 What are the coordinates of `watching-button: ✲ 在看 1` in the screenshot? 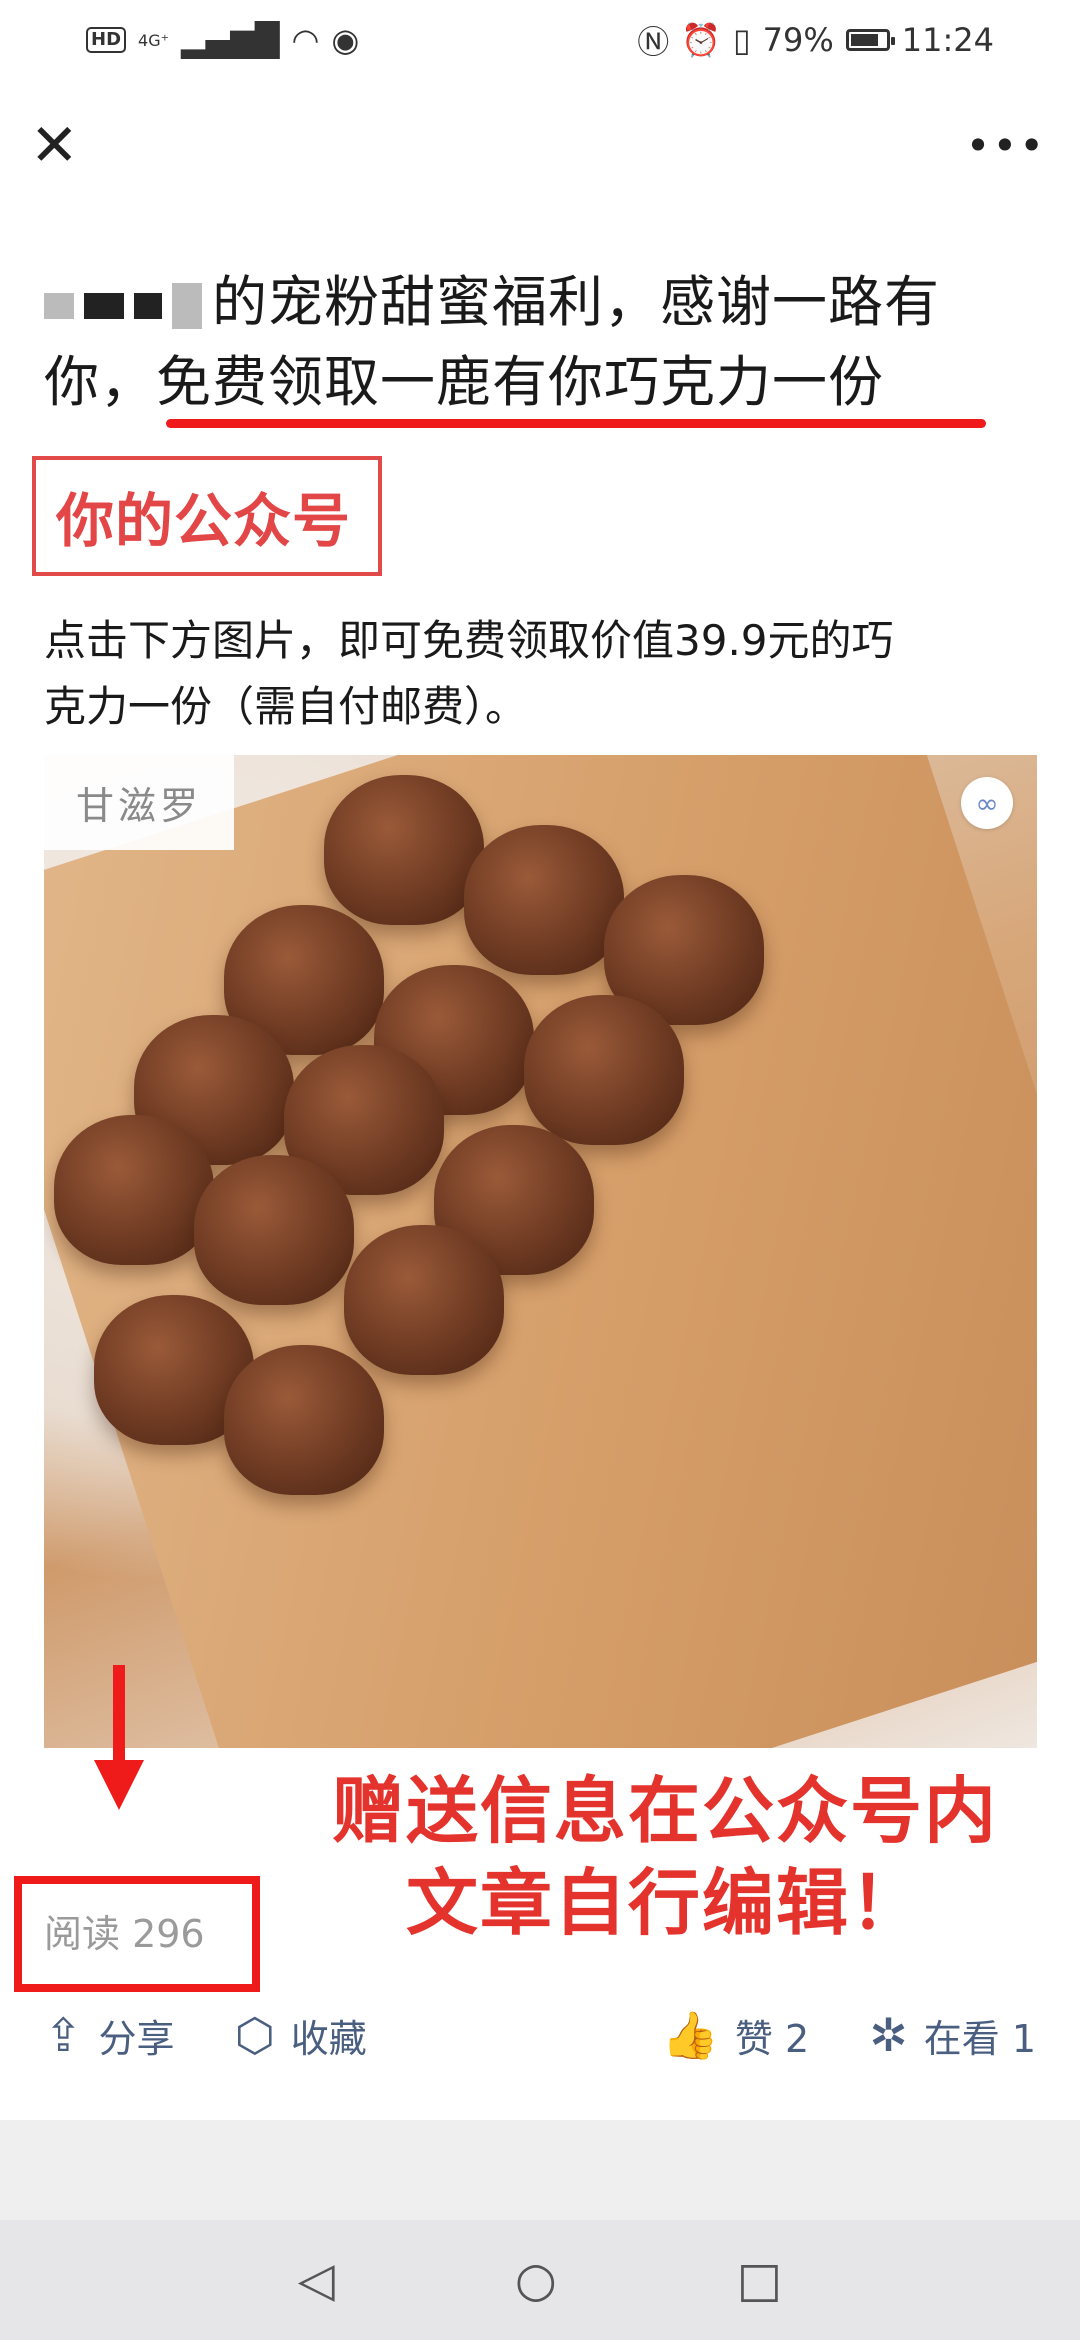 It's located at (952, 2035).